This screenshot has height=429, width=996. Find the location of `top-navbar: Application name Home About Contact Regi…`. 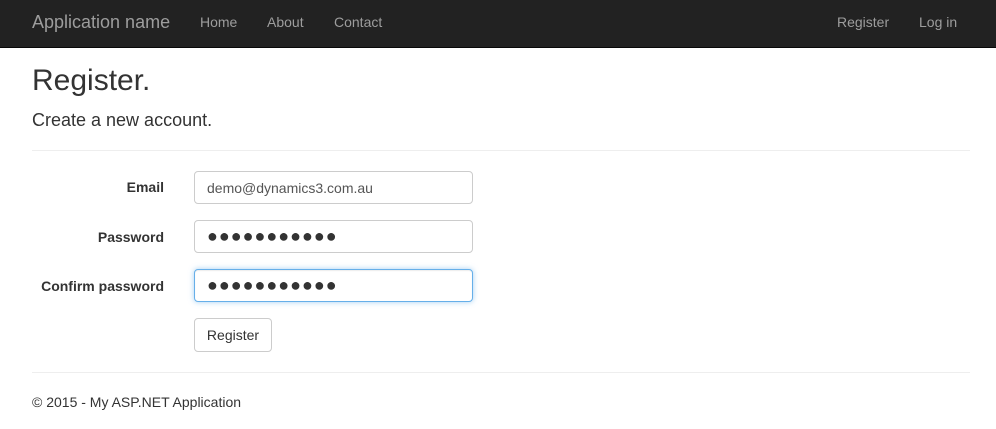

top-navbar: Application name Home About Contact Regi… is located at coordinates (498, 24).